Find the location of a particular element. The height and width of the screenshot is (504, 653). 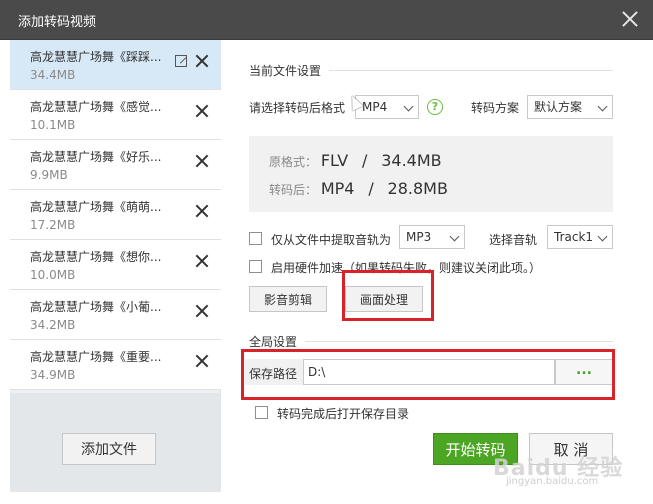

add-file-button: 添加文件 is located at coordinates (109, 449).